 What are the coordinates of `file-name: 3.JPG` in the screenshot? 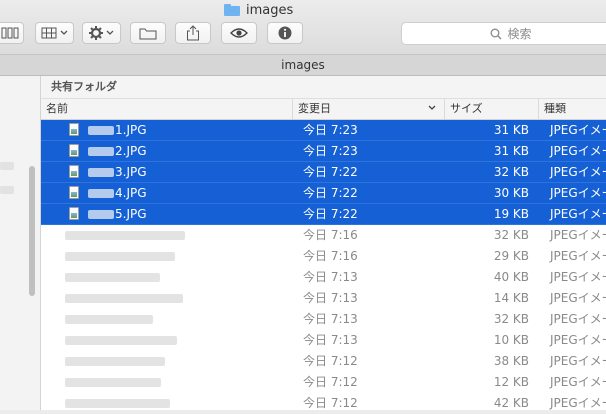 It's located at (131, 172).